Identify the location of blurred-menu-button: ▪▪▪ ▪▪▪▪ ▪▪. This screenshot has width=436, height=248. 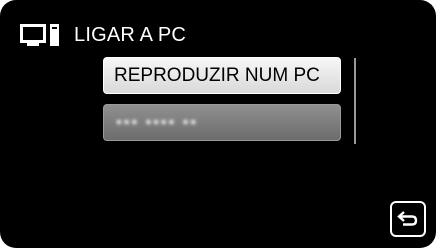
(222, 122).